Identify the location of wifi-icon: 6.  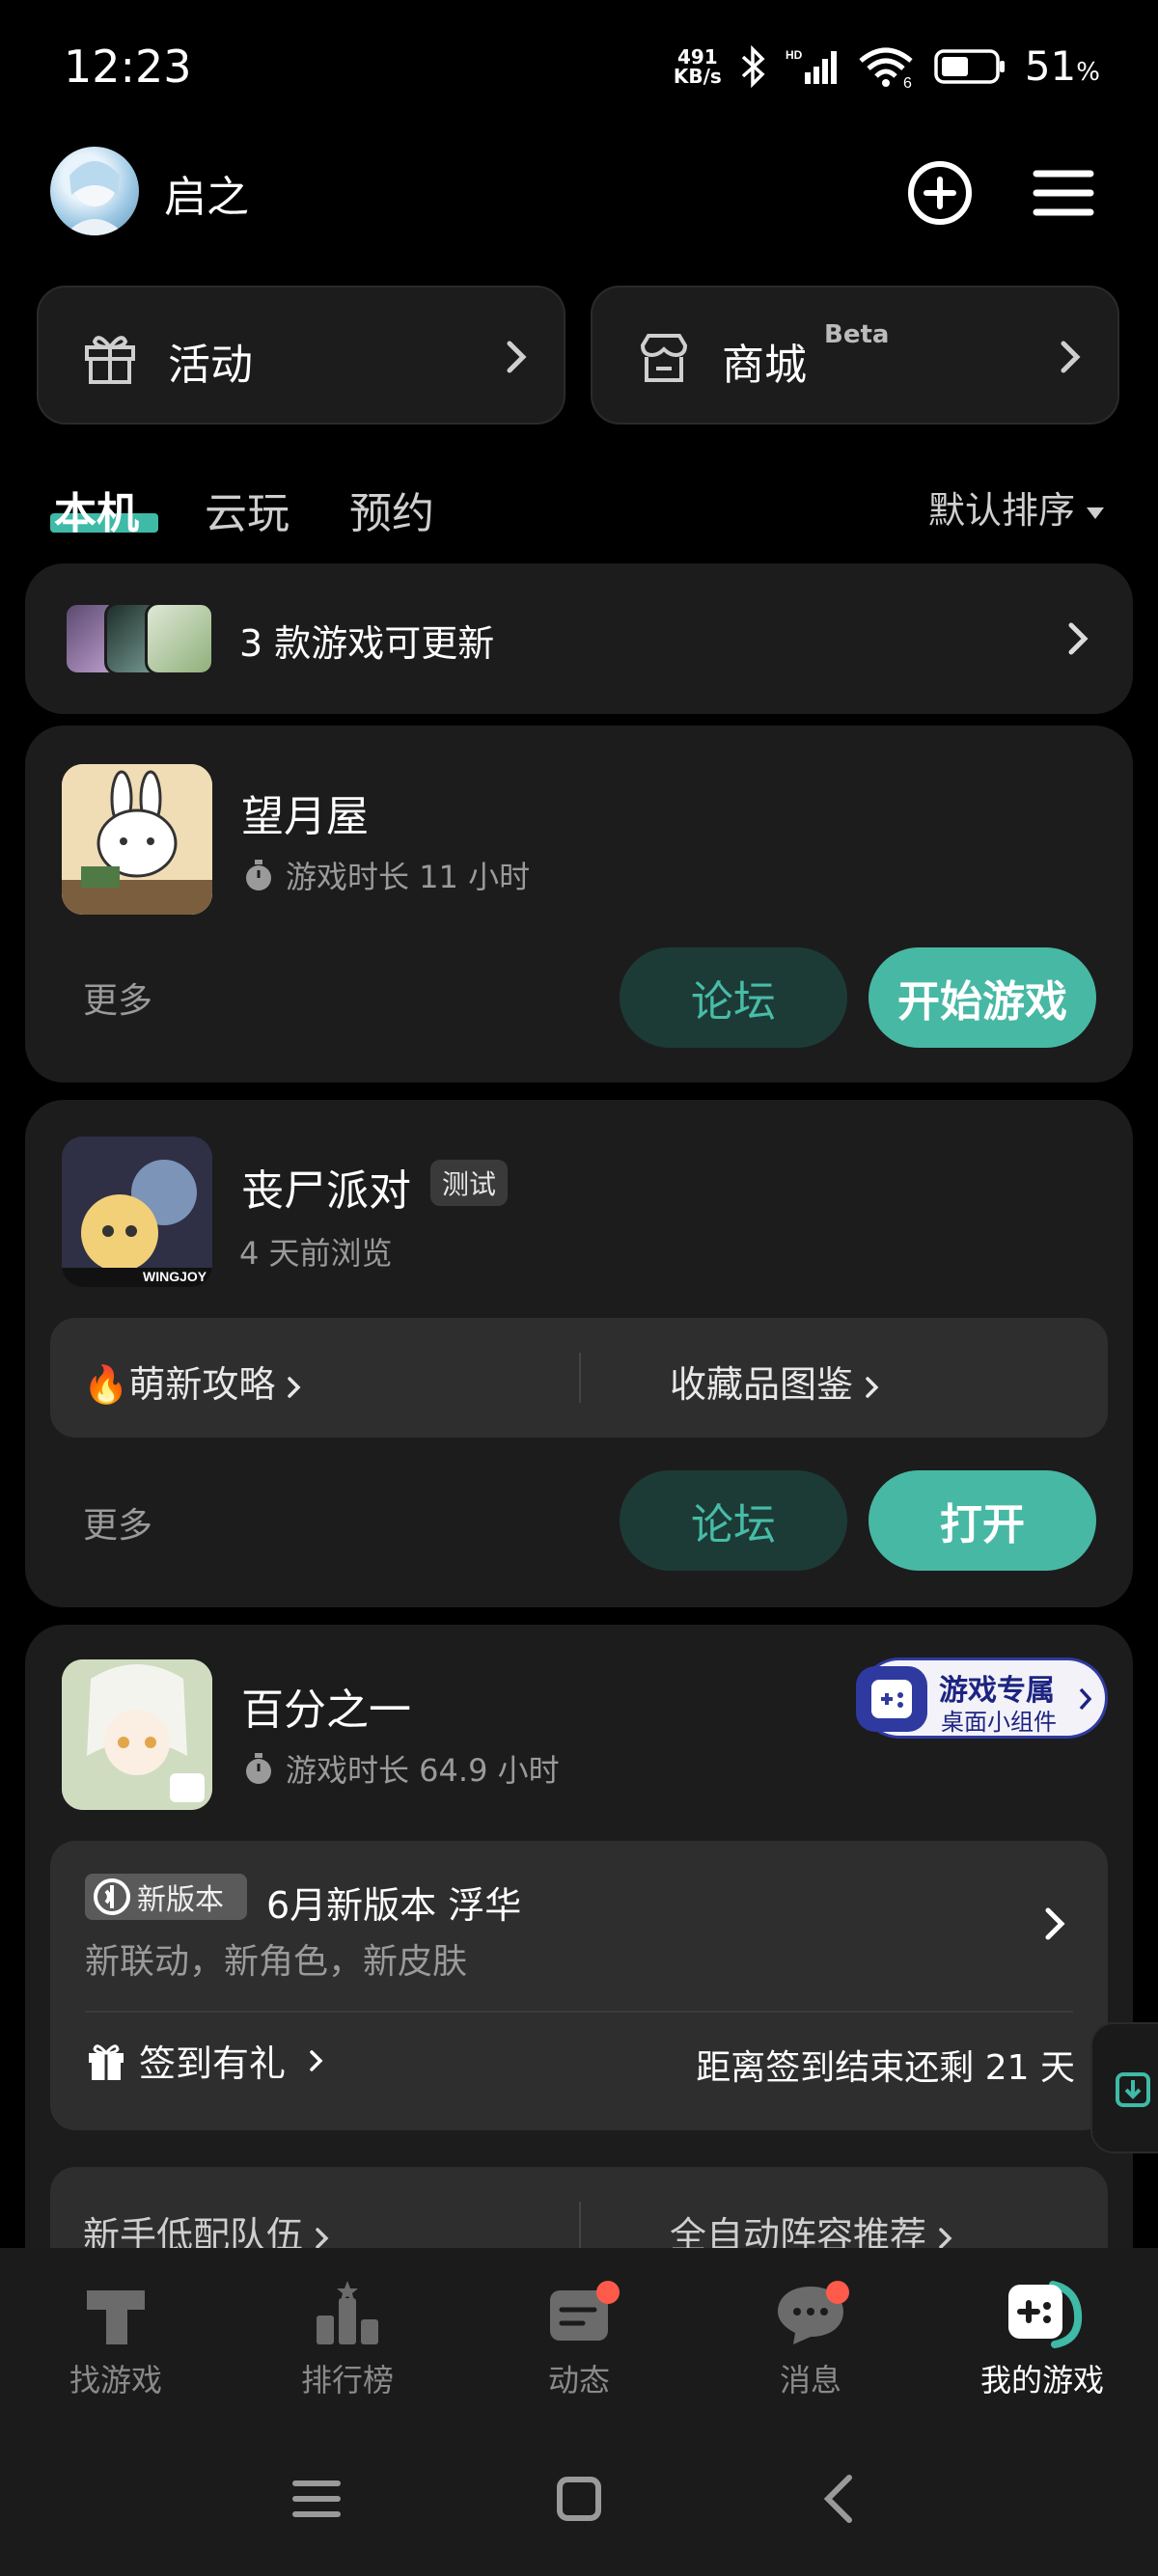
(886, 67).